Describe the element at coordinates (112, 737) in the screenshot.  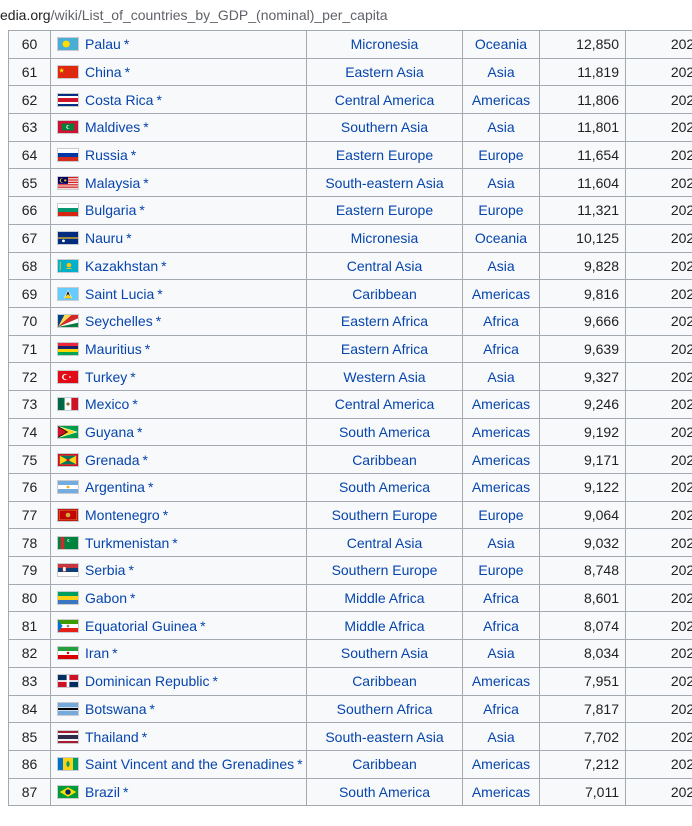
I see `country-link: Thailand` at that location.